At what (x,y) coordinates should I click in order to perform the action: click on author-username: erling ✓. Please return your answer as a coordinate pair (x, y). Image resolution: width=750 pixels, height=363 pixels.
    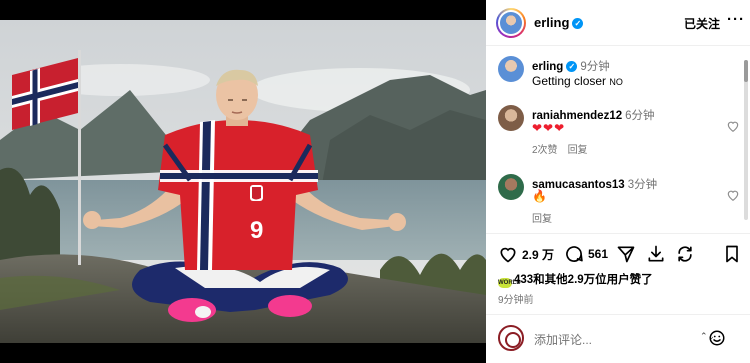
    Looking at the image, I should click on (559, 22).